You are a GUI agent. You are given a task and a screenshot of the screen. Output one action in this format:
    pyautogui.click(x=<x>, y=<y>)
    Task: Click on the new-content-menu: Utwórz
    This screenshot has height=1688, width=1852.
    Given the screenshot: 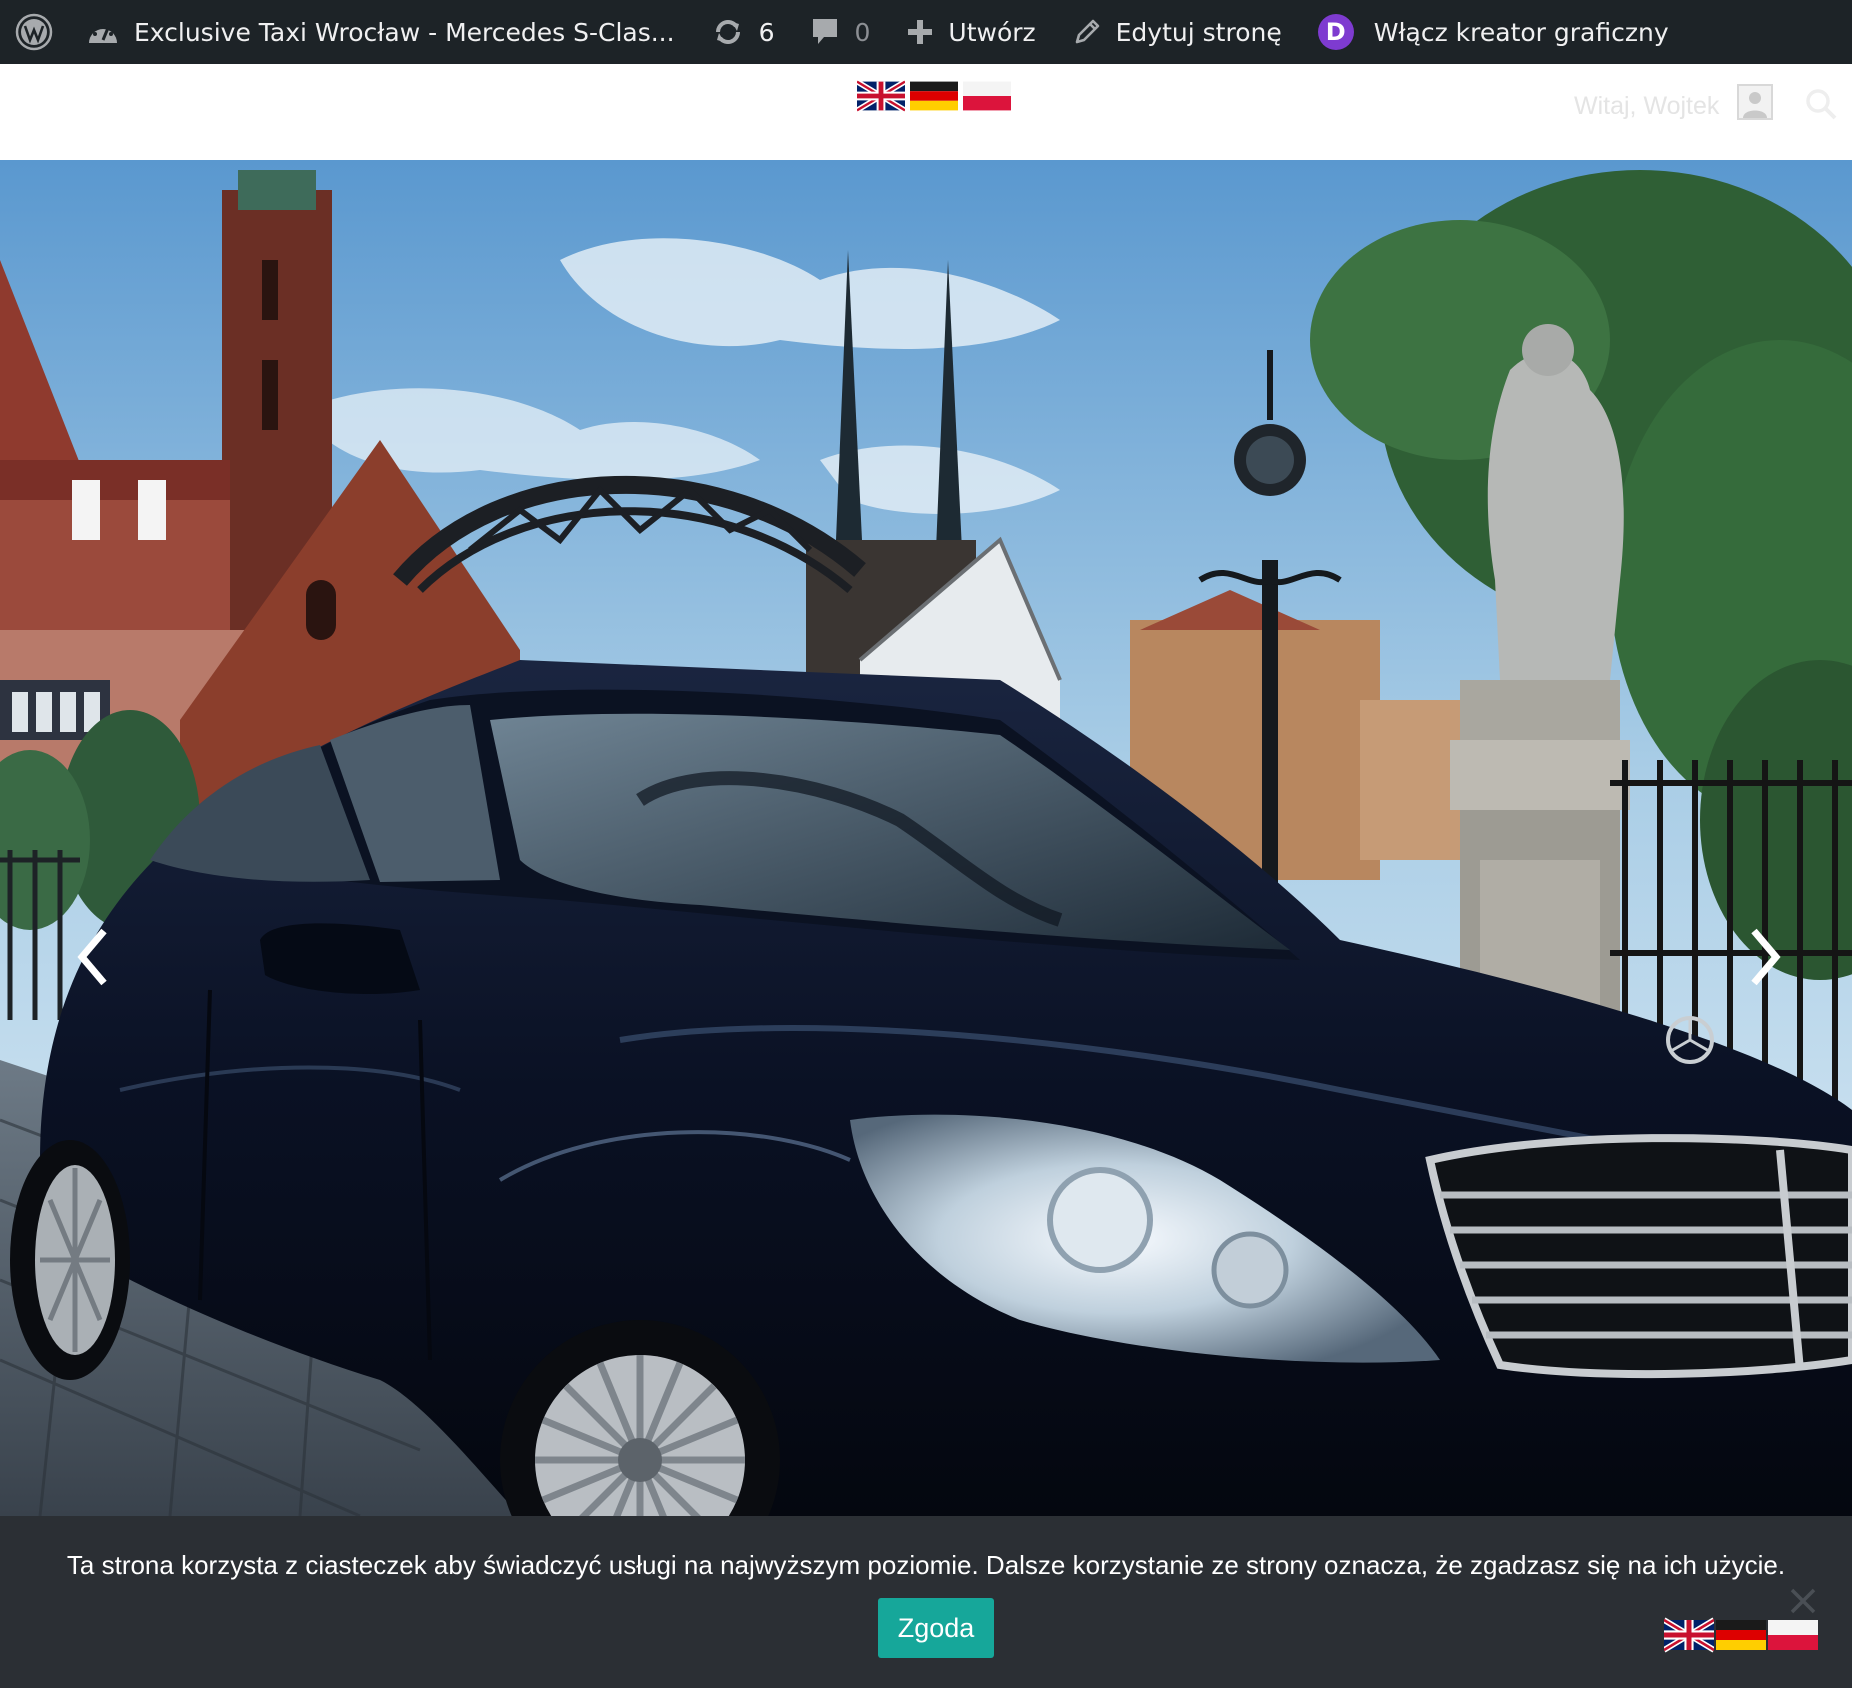 What is the action you would take?
    pyautogui.click(x=970, y=32)
    